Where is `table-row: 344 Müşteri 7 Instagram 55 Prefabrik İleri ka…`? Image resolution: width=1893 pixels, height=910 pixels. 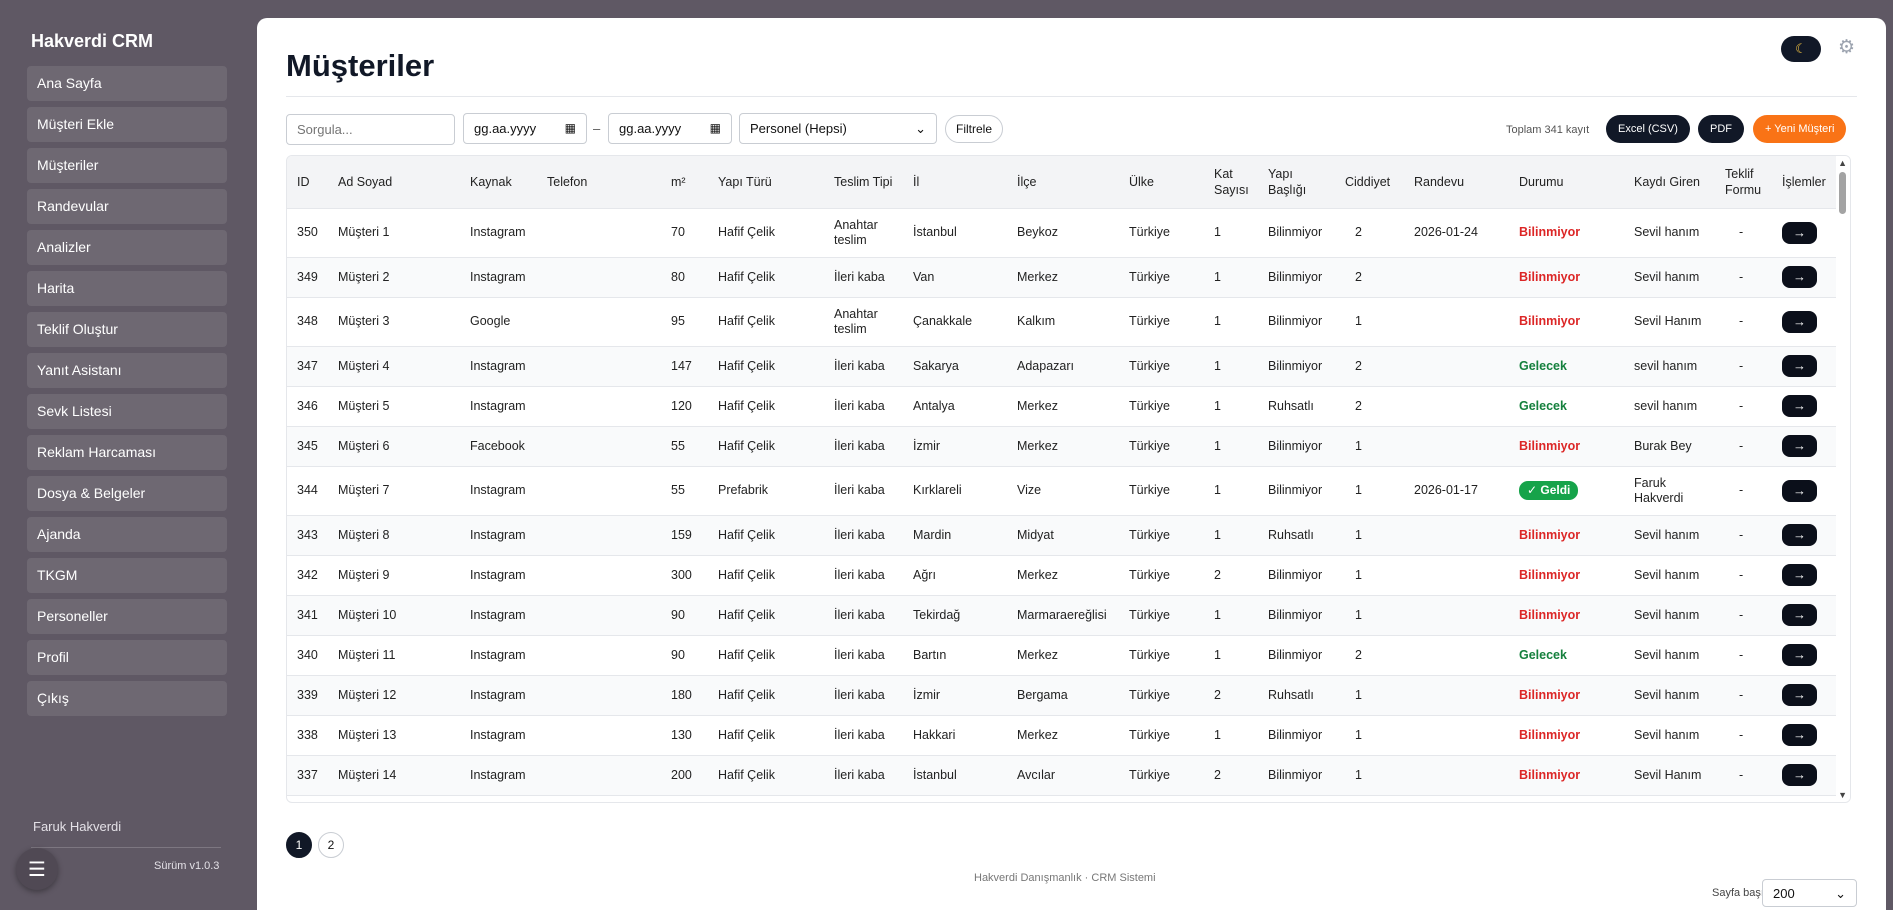
table-row: 344 Müşteri 7 Instagram 55 Prefabrik İleri ka… is located at coordinates (1063, 491).